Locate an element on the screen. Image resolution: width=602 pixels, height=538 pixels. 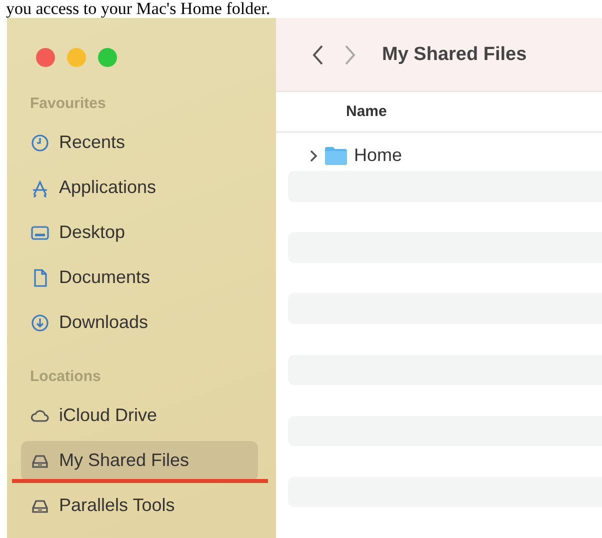
zoom-button is located at coordinates (107, 57).